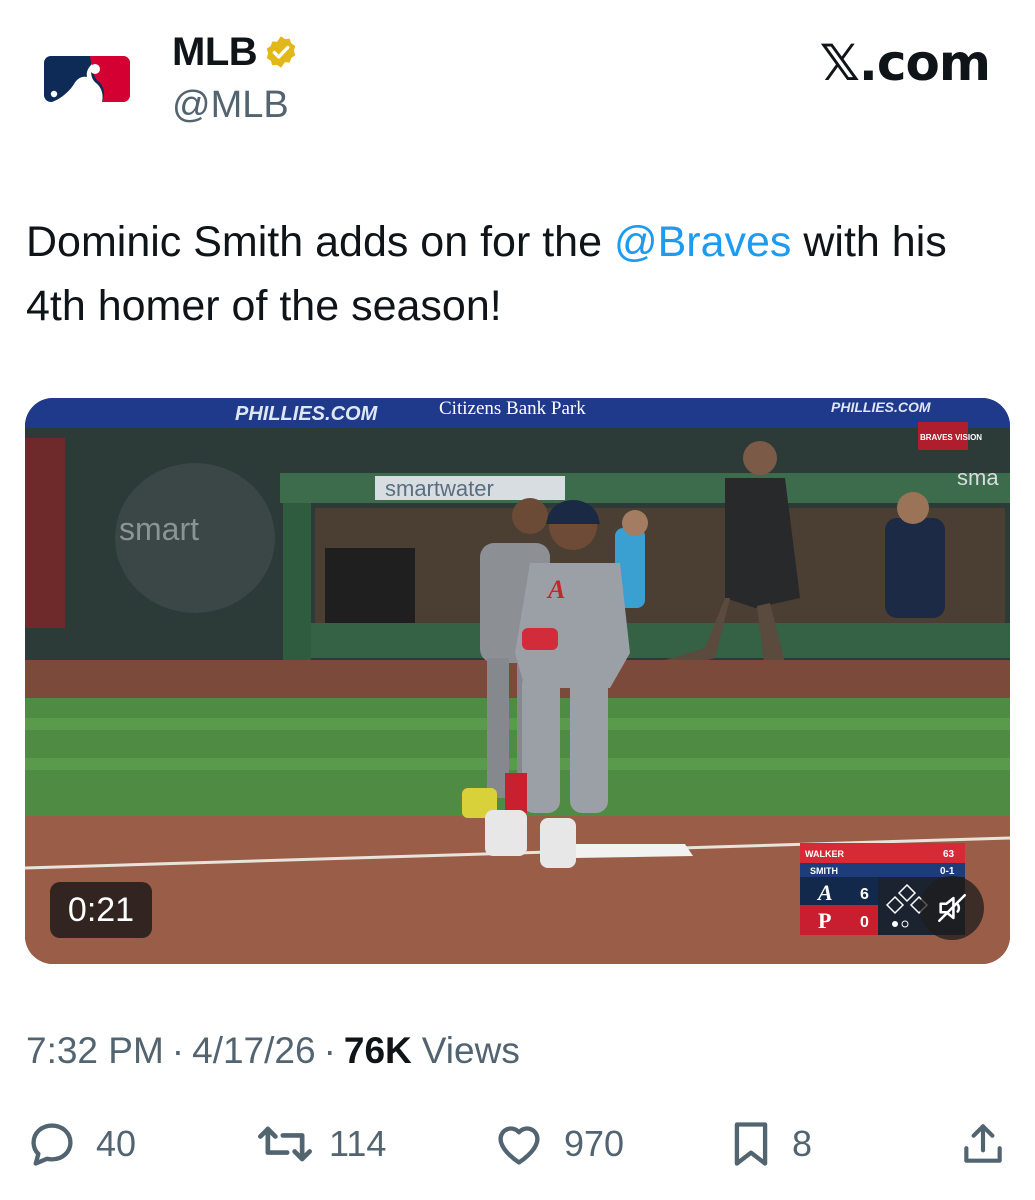 The height and width of the screenshot is (1200, 1035). I want to click on tweet-header: MLB @MLB 𝕏.com, so click(517, 75).